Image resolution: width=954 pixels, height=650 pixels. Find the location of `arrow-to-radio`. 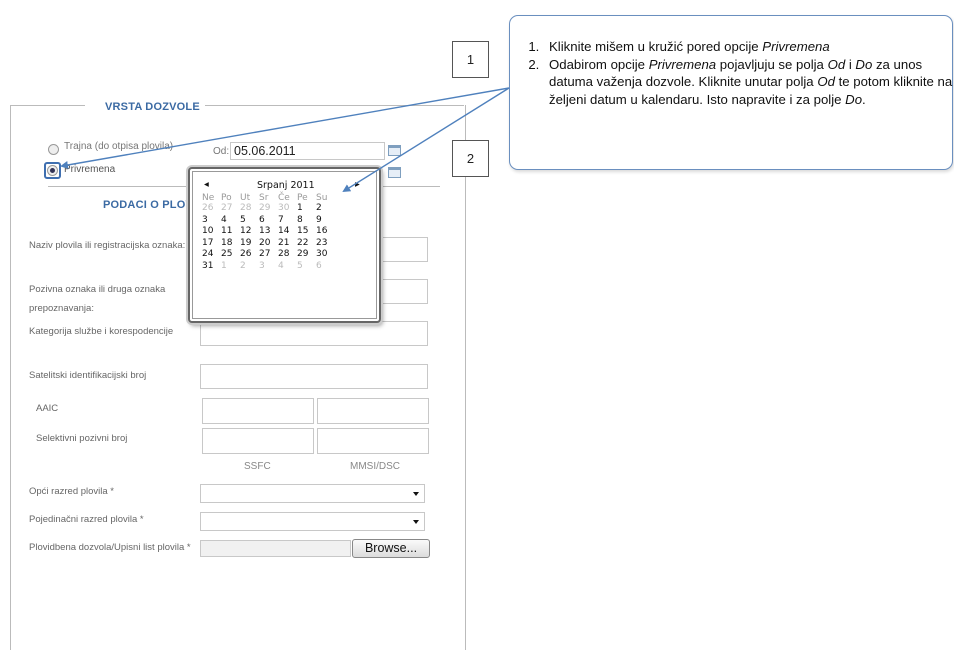

arrow-to-radio is located at coordinates (285, 128).